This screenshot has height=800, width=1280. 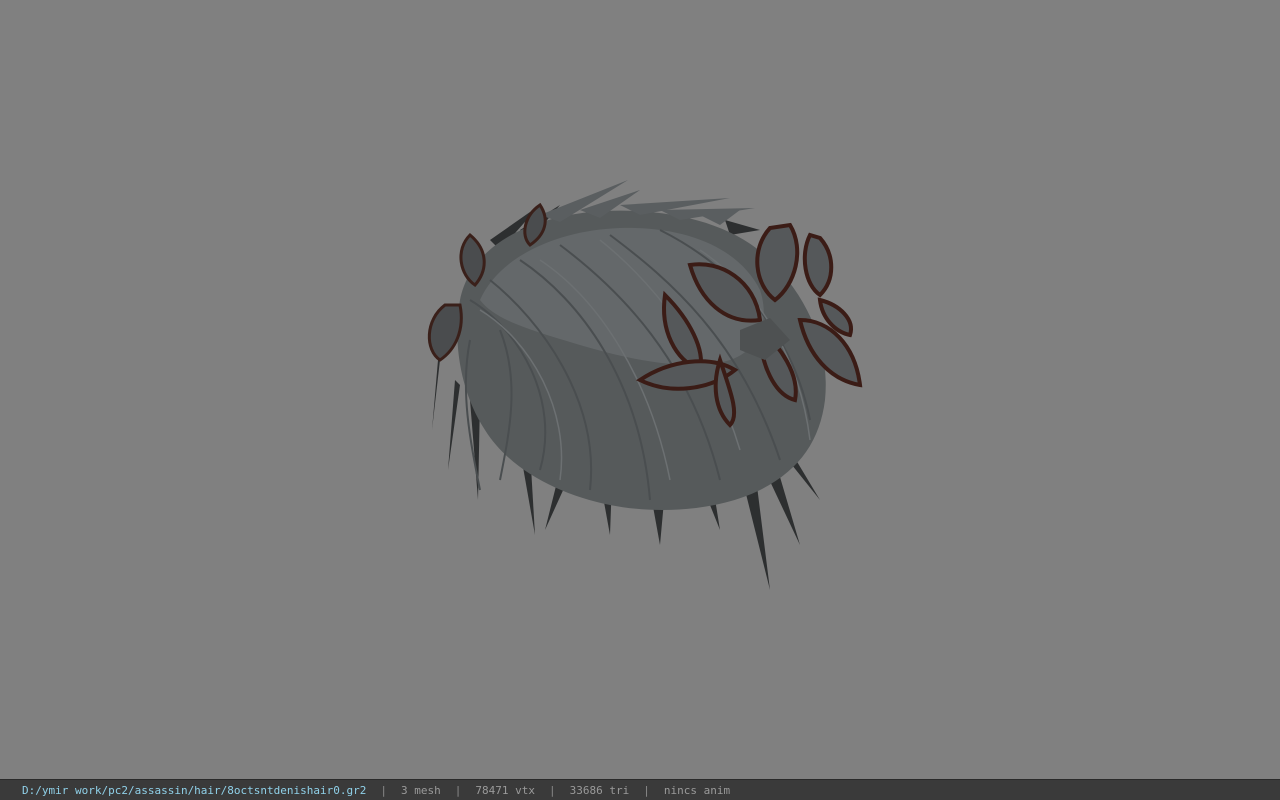 What do you see at coordinates (421, 790) in the screenshot?
I see `mesh-count-label: 3 mesh` at bounding box center [421, 790].